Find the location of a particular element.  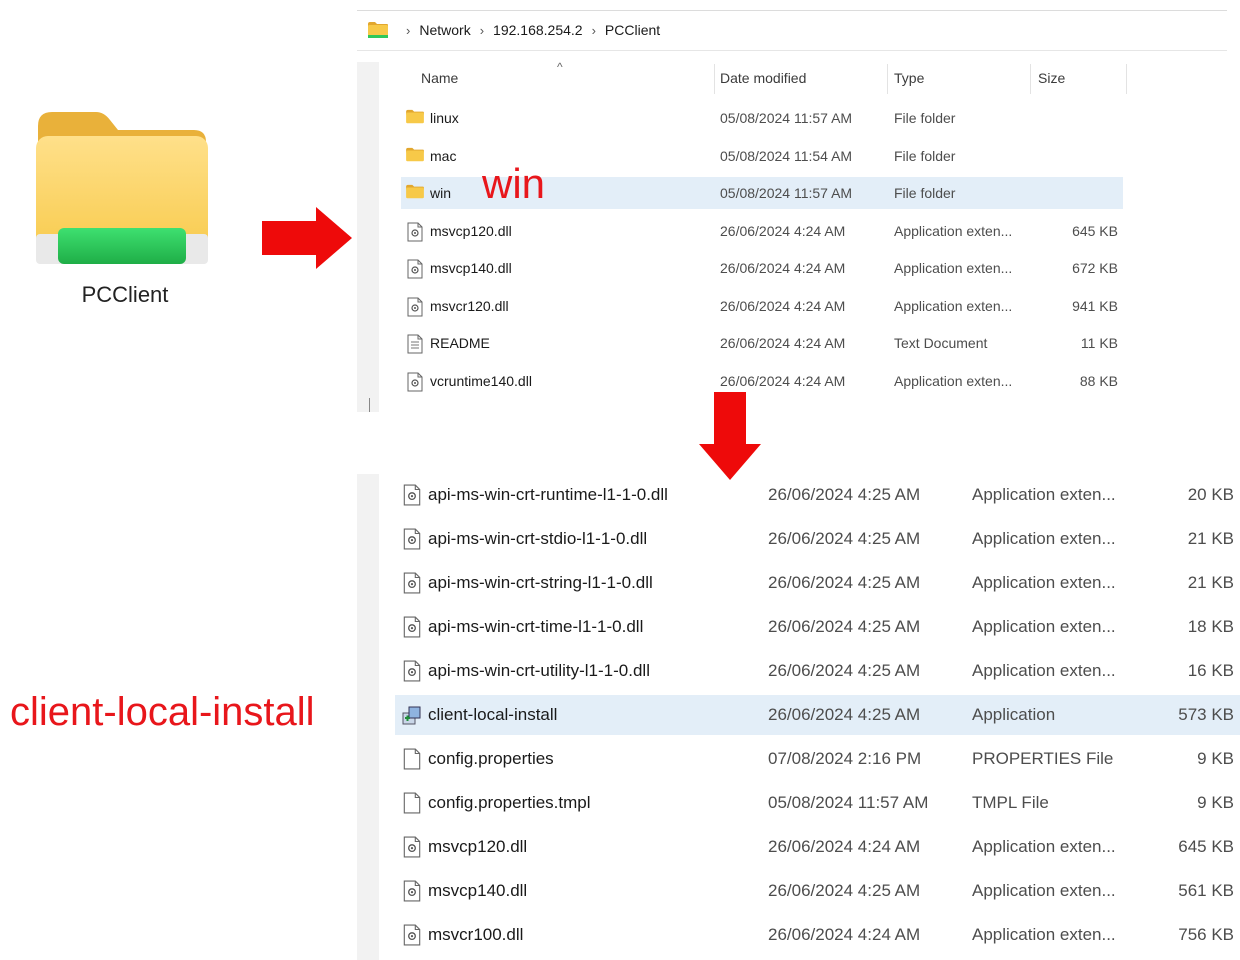

pcclient-folder-icon is located at coordinates (122, 191).